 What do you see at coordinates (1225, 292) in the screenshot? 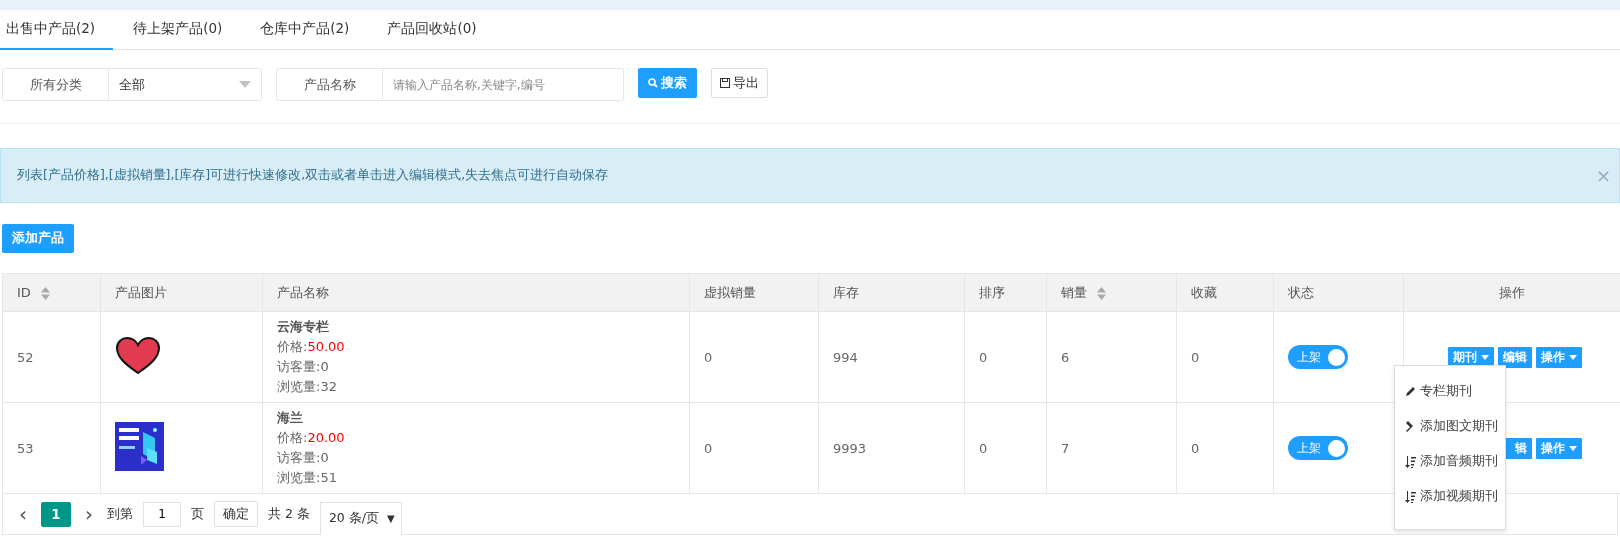
I see `column-header: 收藏` at bounding box center [1225, 292].